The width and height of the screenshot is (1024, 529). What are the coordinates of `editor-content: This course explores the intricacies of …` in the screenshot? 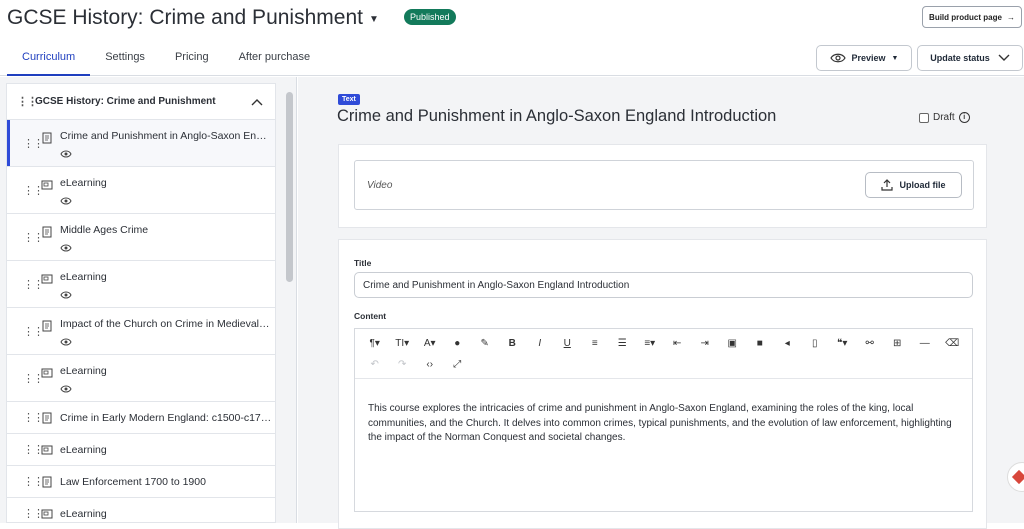 It's located at (663, 412).